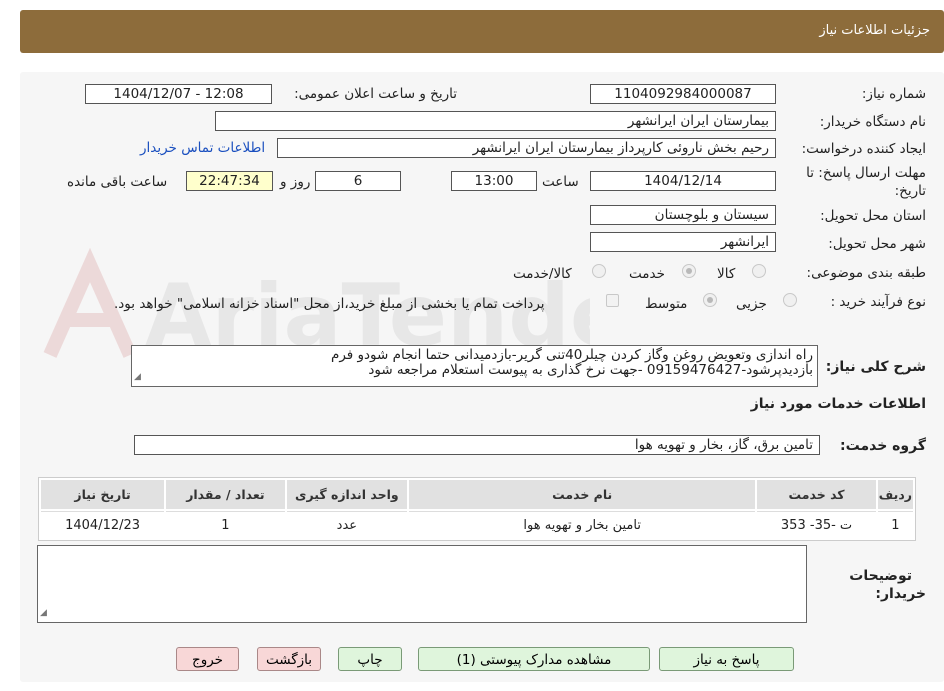 The image size is (944, 691). What do you see at coordinates (883, 446) in the screenshot?
I see `service-group-label: گروه خدمت:` at bounding box center [883, 446].